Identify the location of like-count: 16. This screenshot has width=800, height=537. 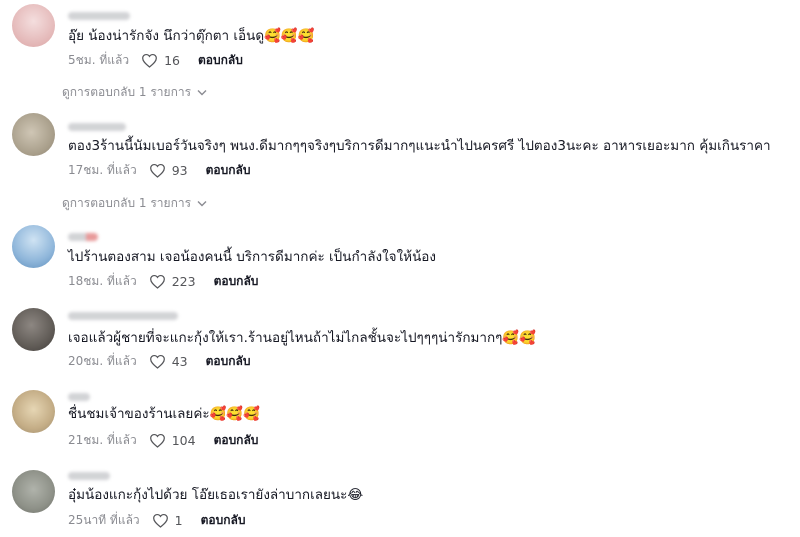
(172, 60).